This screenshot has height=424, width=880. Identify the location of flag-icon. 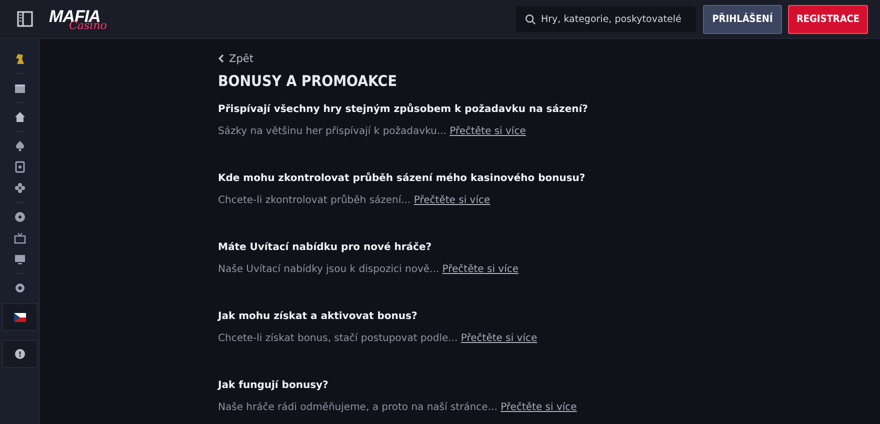
(20, 317).